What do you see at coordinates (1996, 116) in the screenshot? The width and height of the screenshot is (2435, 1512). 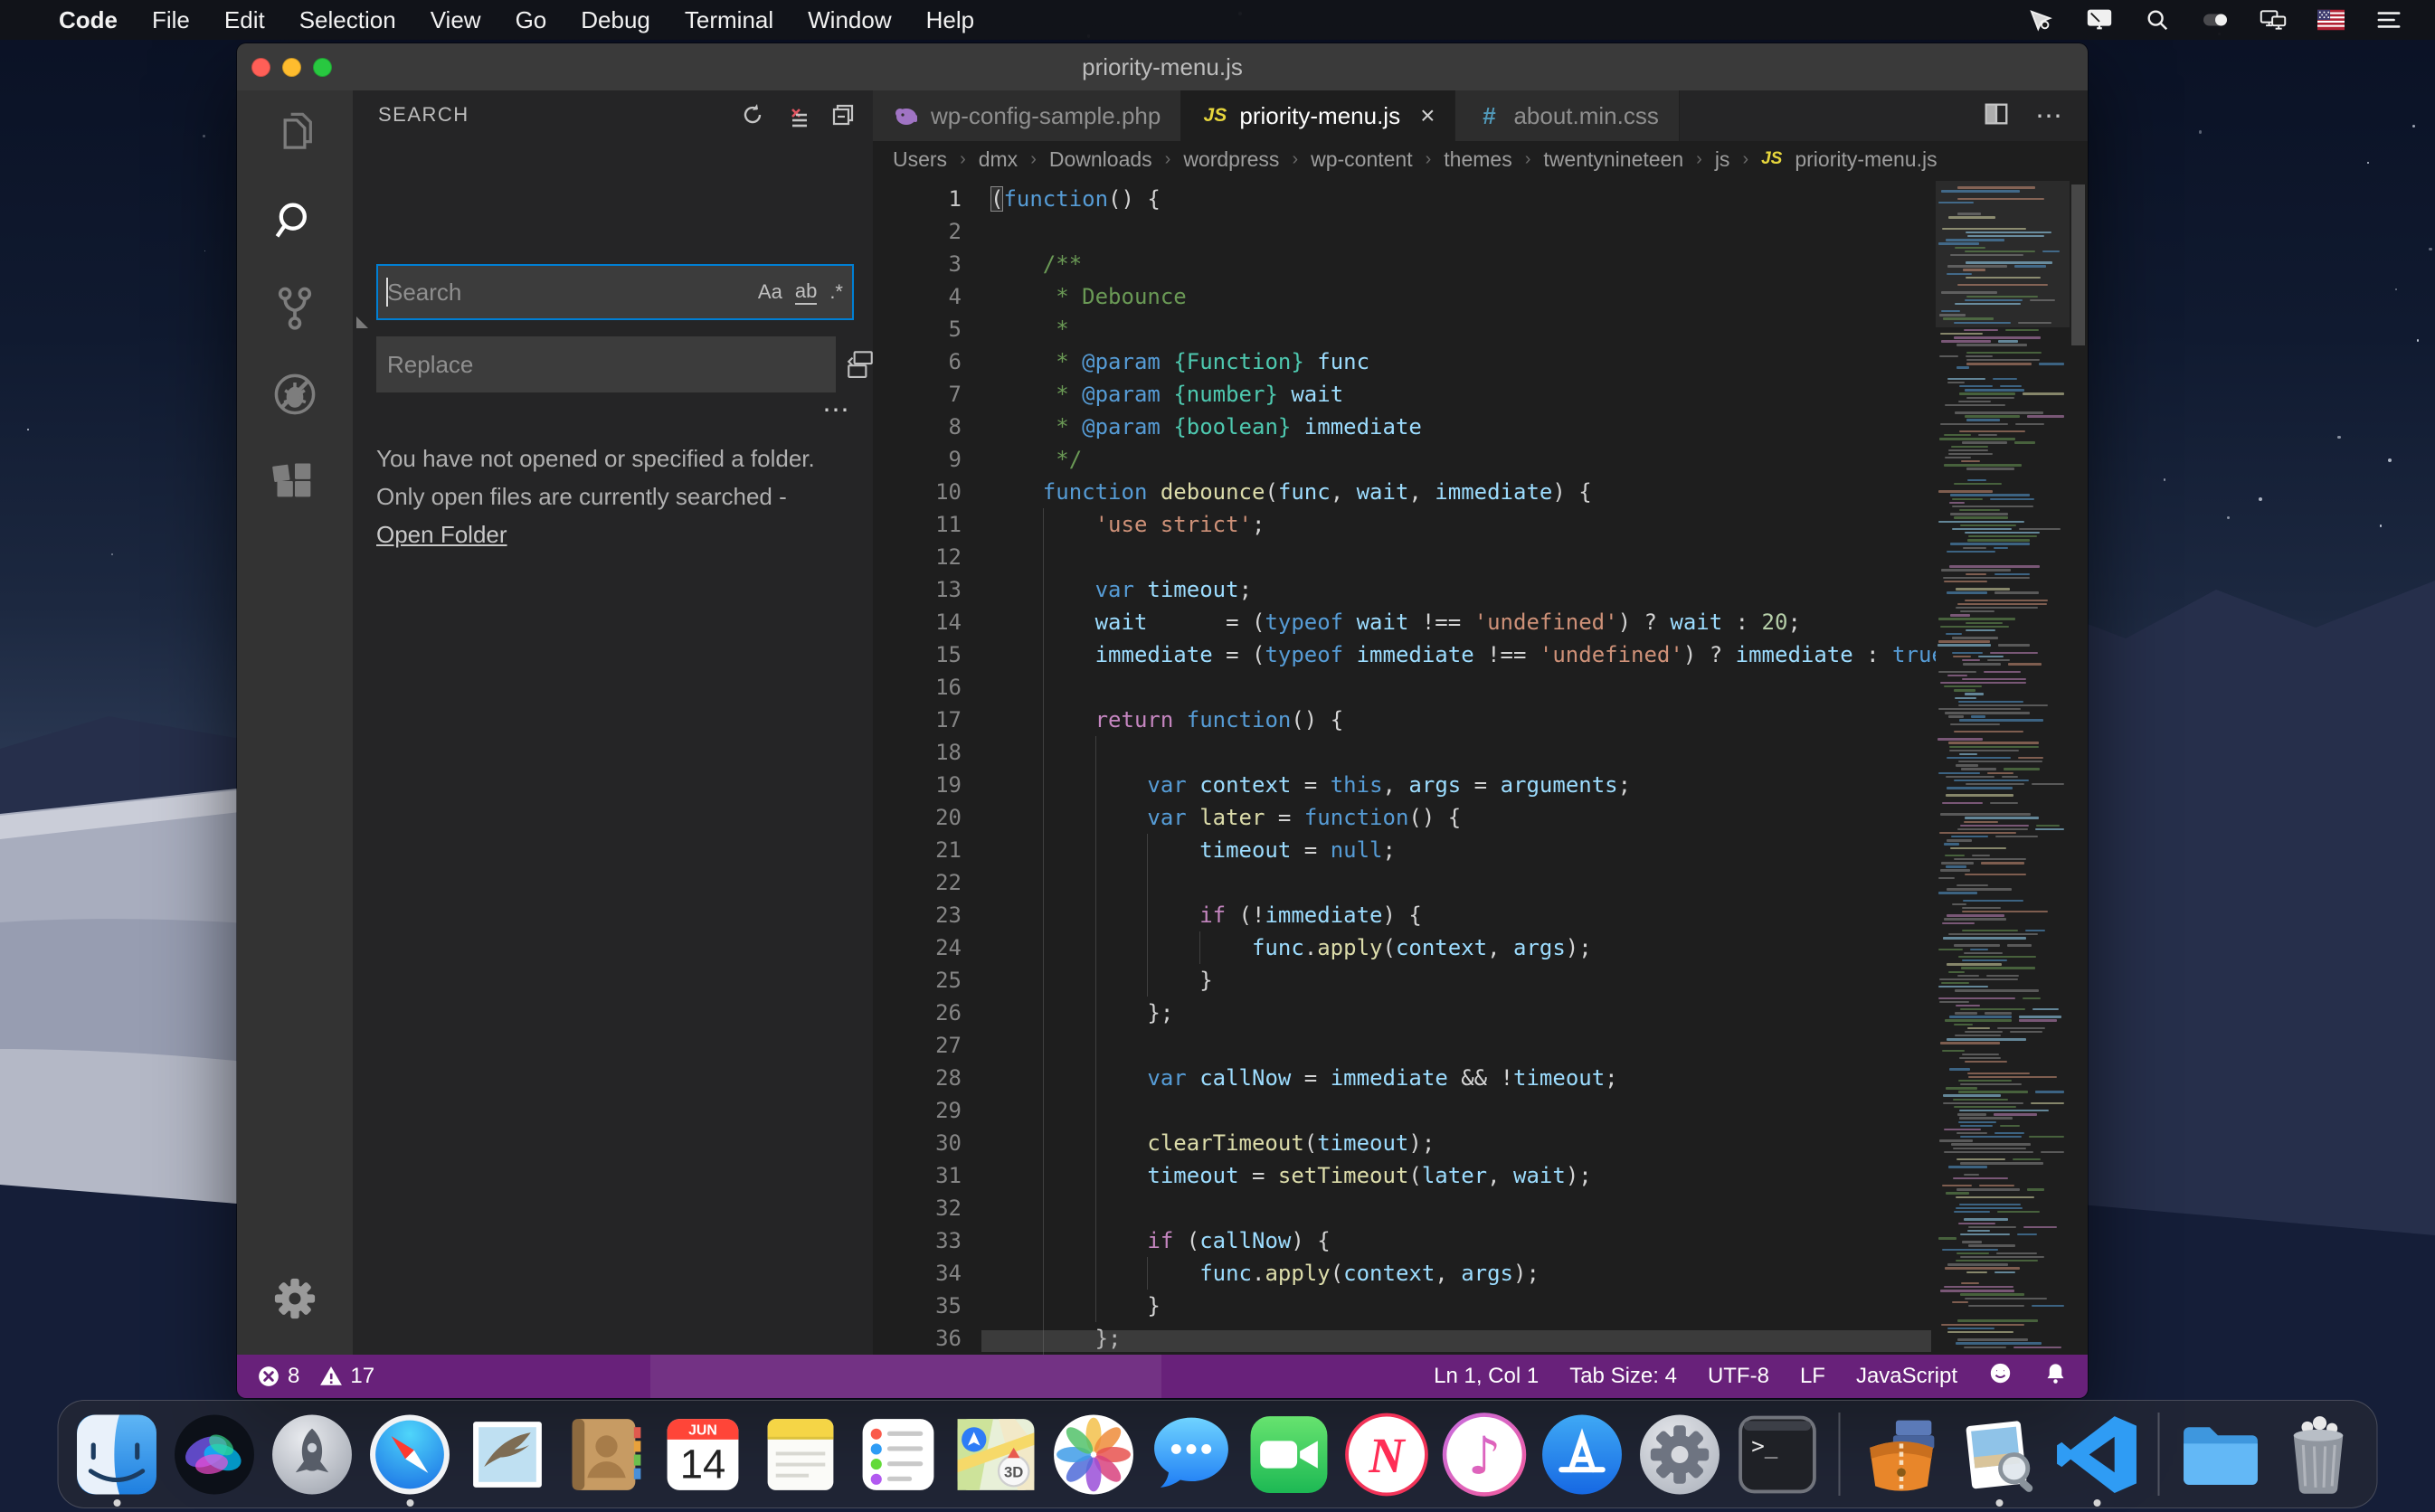 I see `split-editor-icon` at bounding box center [1996, 116].